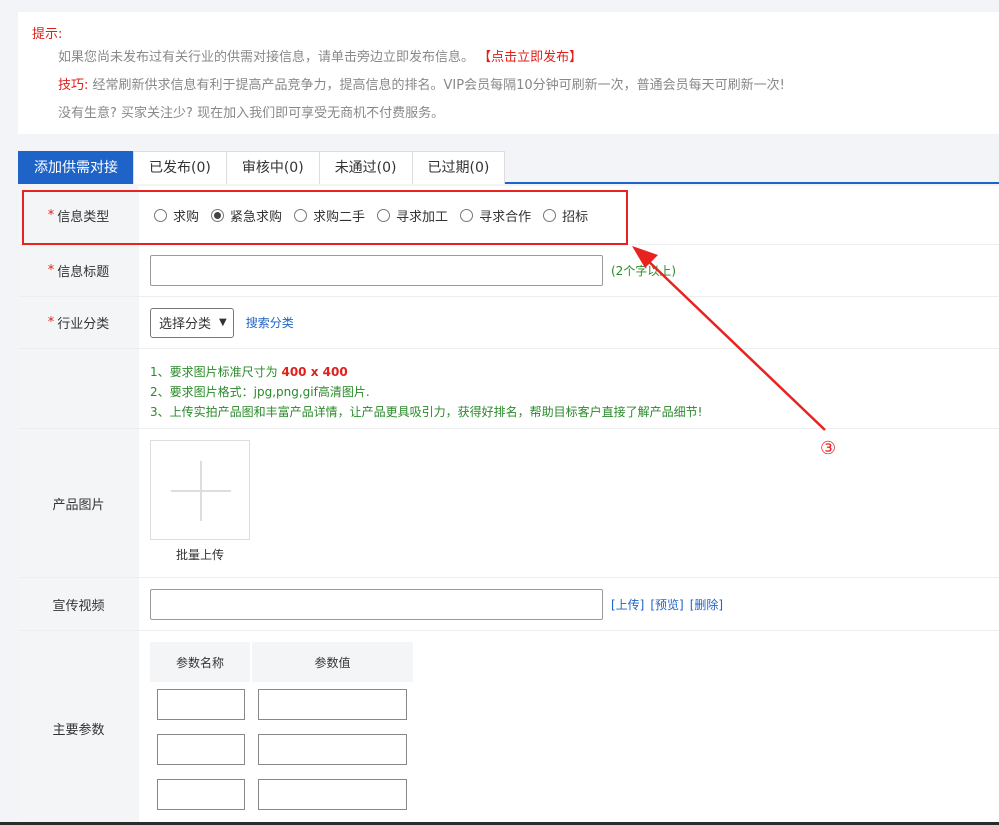 This screenshot has height=825, width=999. I want to click on publish-now-link: 【点击立即发布】, so click(530, 57).